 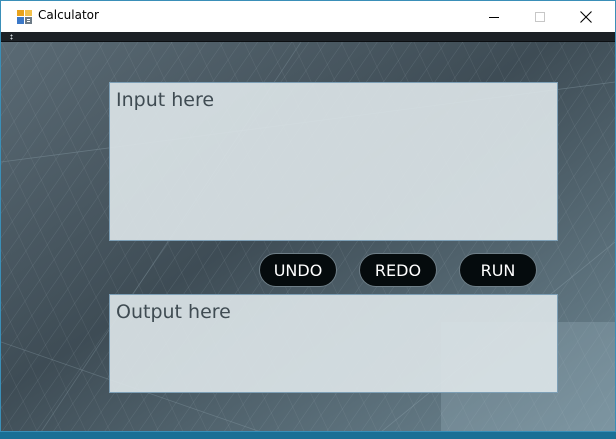 I want to click on menu-strip, so click(x=308, y=37).